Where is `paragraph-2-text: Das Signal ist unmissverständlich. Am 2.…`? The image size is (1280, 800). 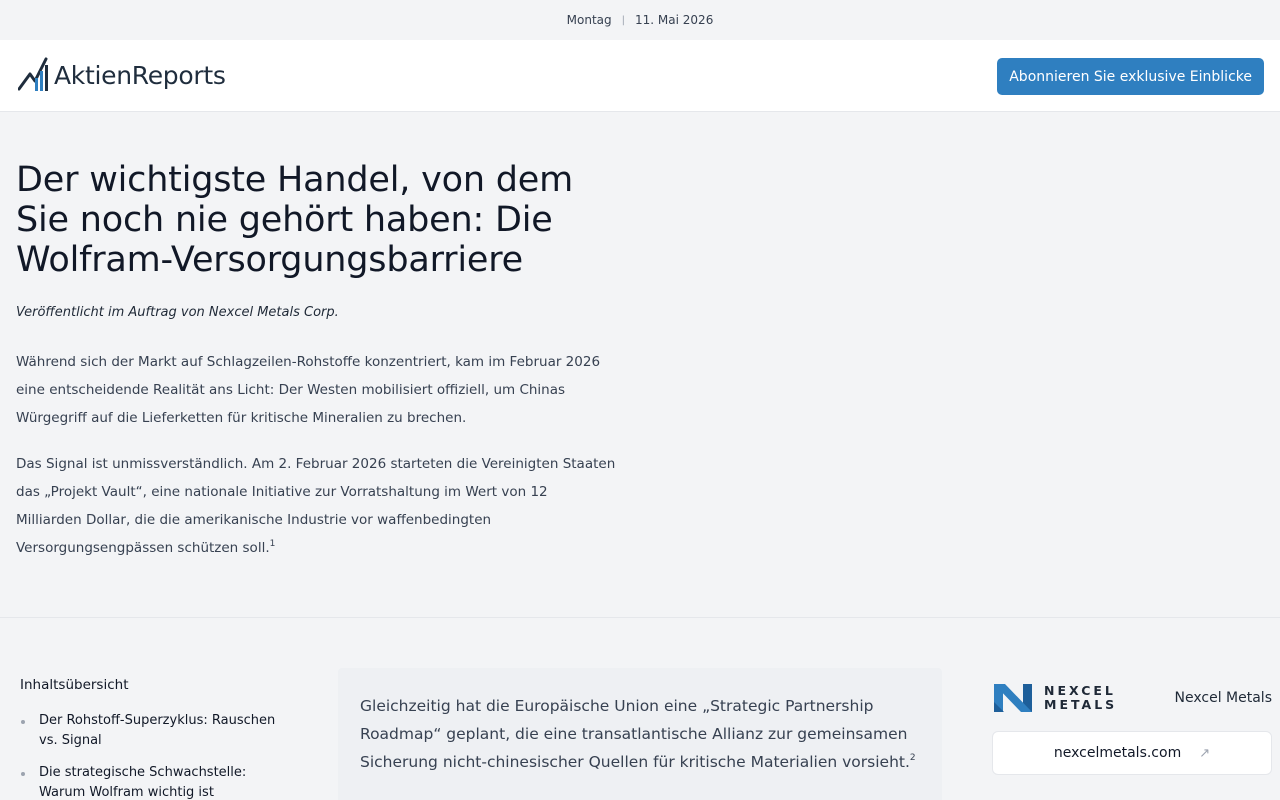
paragraph-2-text: Das Signal ist unmissverständlich. Am 2.… is located at coordinates (316, 506).